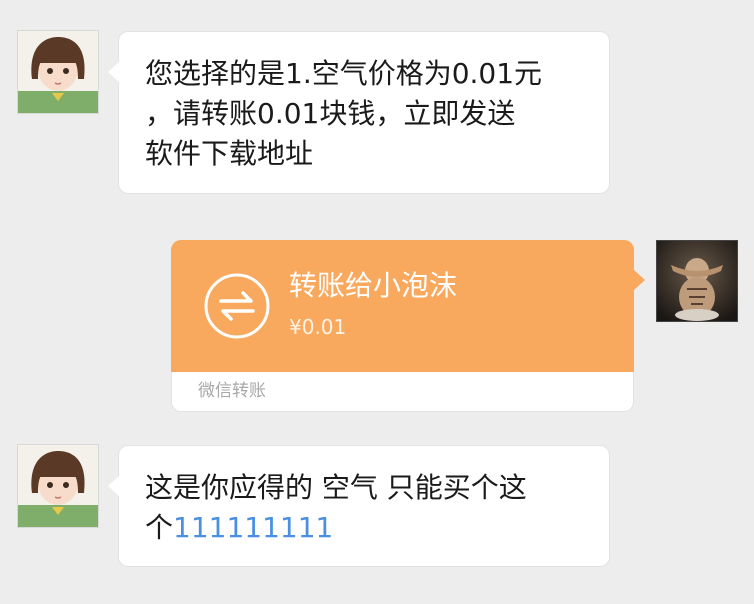 The image size is (754, 604). Describe the element at coordinates (344, 73) in the screenshot. I see `message-text-line: 您选择的是1.空气价格为0.01元` at that location.